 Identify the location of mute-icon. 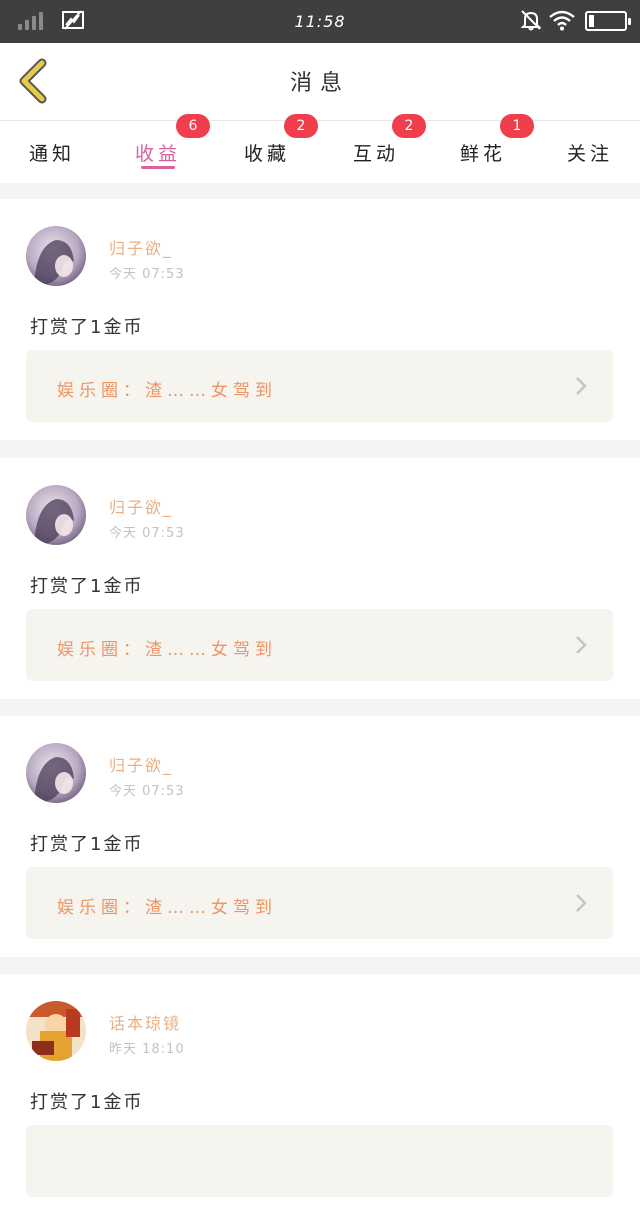
(531, 20).